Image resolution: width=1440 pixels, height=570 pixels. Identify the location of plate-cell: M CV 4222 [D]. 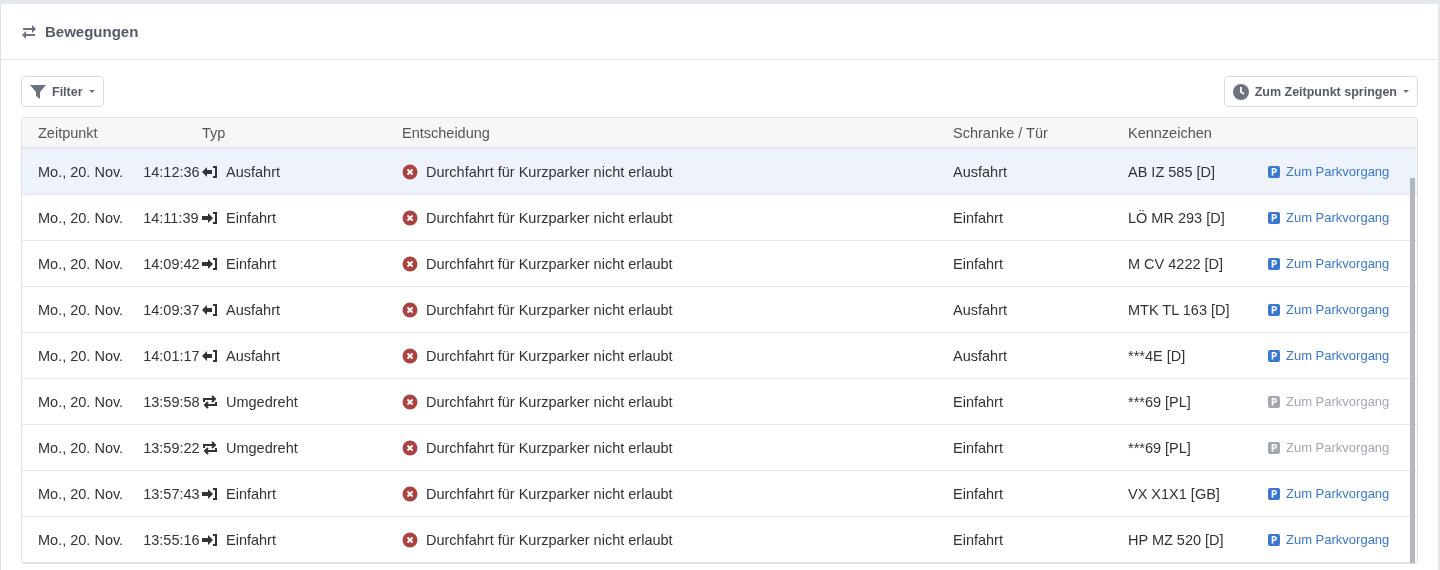
(1176, 263).